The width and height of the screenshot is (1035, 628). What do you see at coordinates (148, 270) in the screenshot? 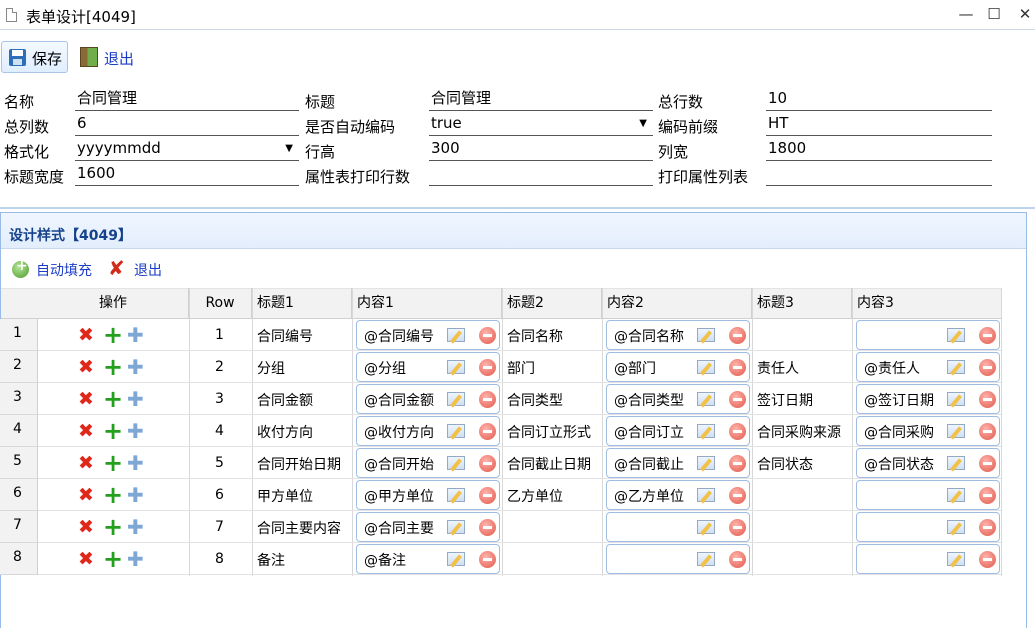
I see `panel-exit-button: 退出` at bounding box center [148, 270].